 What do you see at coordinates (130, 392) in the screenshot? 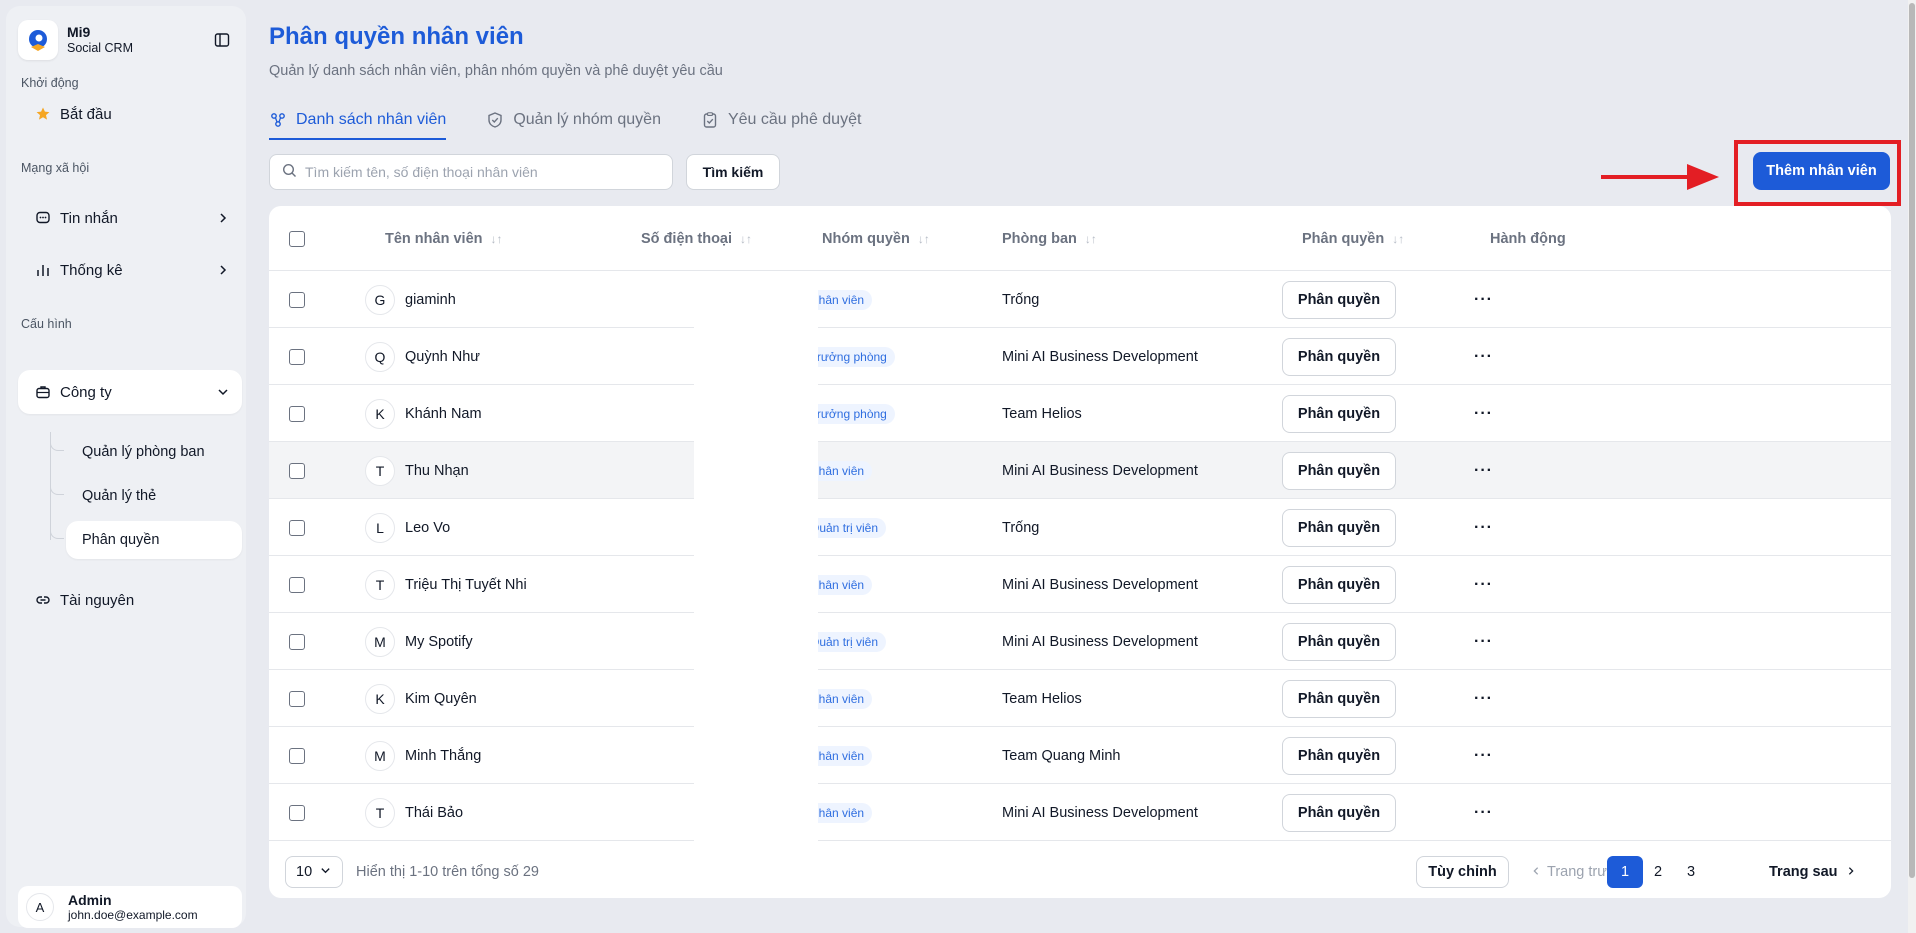
I see `sidebar-item-company: Công ty` at bounding box center [130, 392].